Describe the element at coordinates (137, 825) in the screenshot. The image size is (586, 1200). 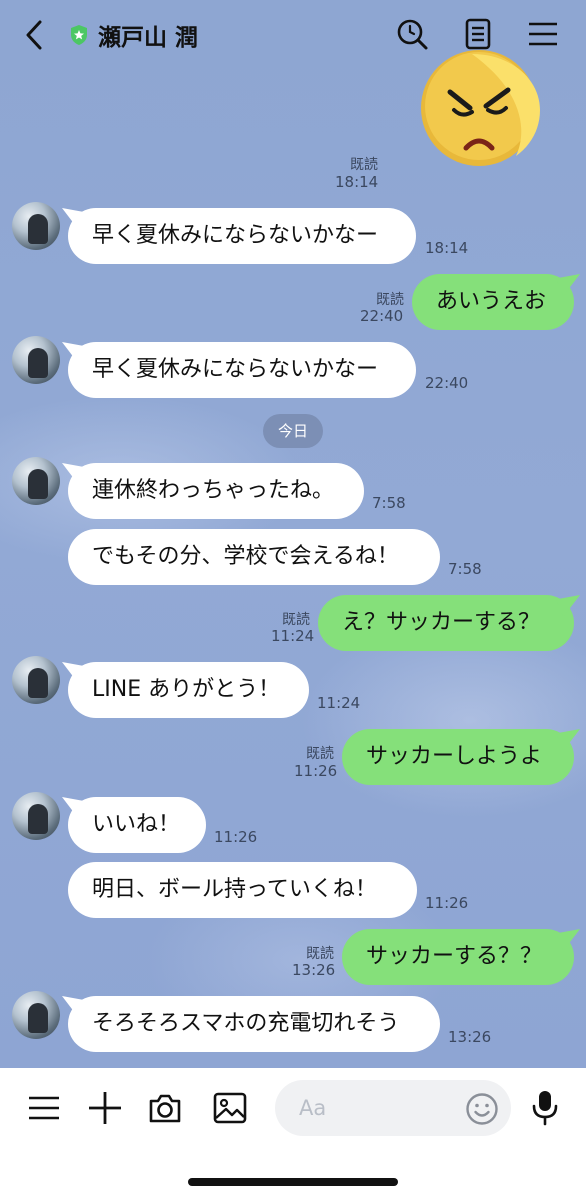
I see `incoming-message: いいね！` at that location.